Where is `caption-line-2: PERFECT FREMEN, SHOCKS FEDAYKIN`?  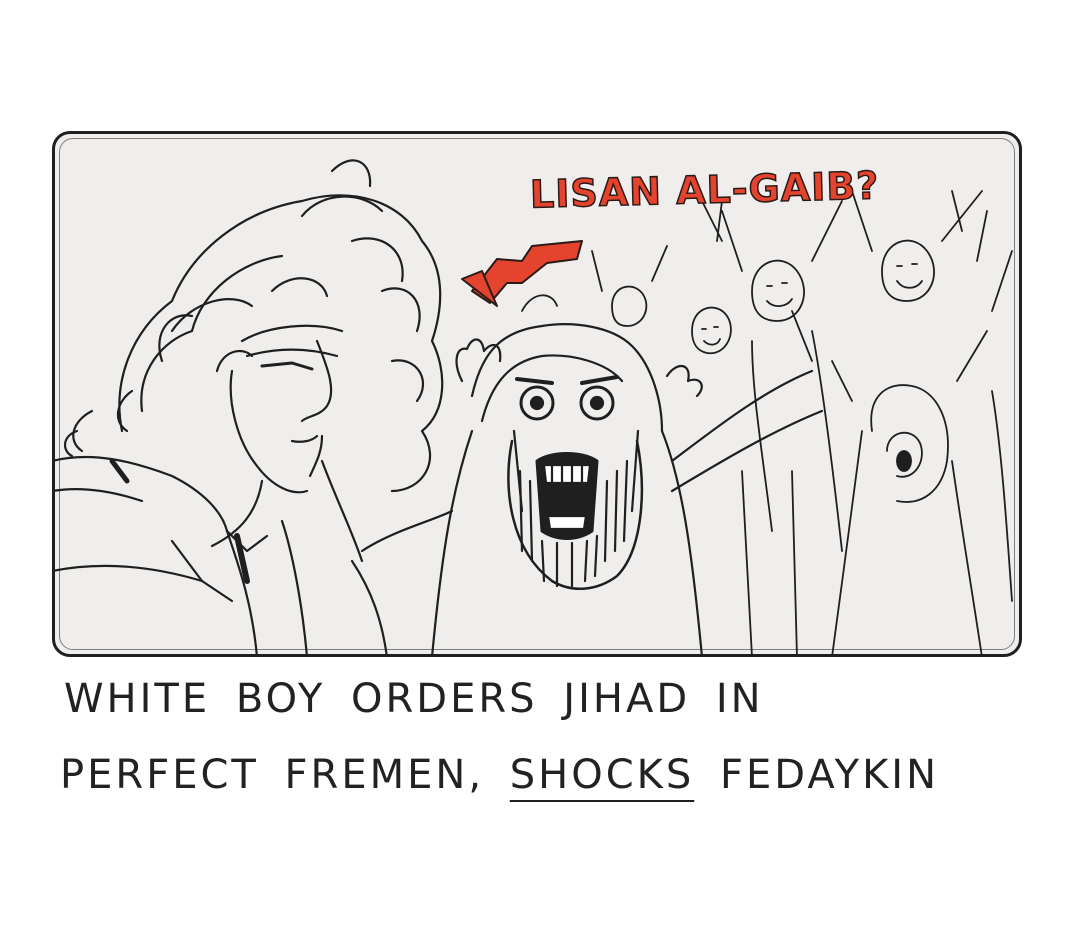
caption-line-2: PERFECT FREMEN, SHOCKS FEDAYKIN is located at coordinates (540, 775).